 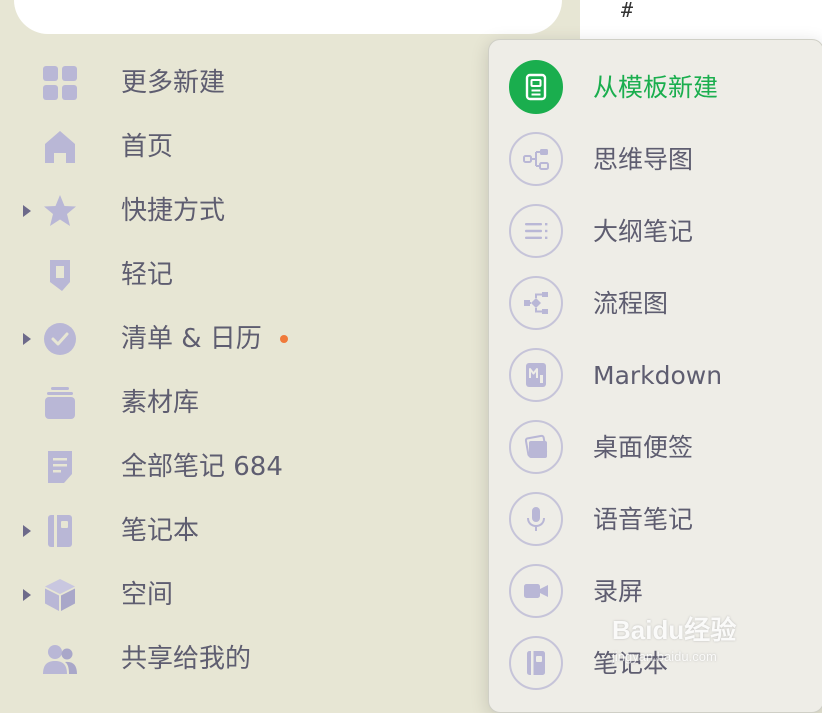 What do you see at coordinates (240, 595) in the screenshot?
I see `sidebar-item-spaces: 空间` at bounding box center [240, 595].